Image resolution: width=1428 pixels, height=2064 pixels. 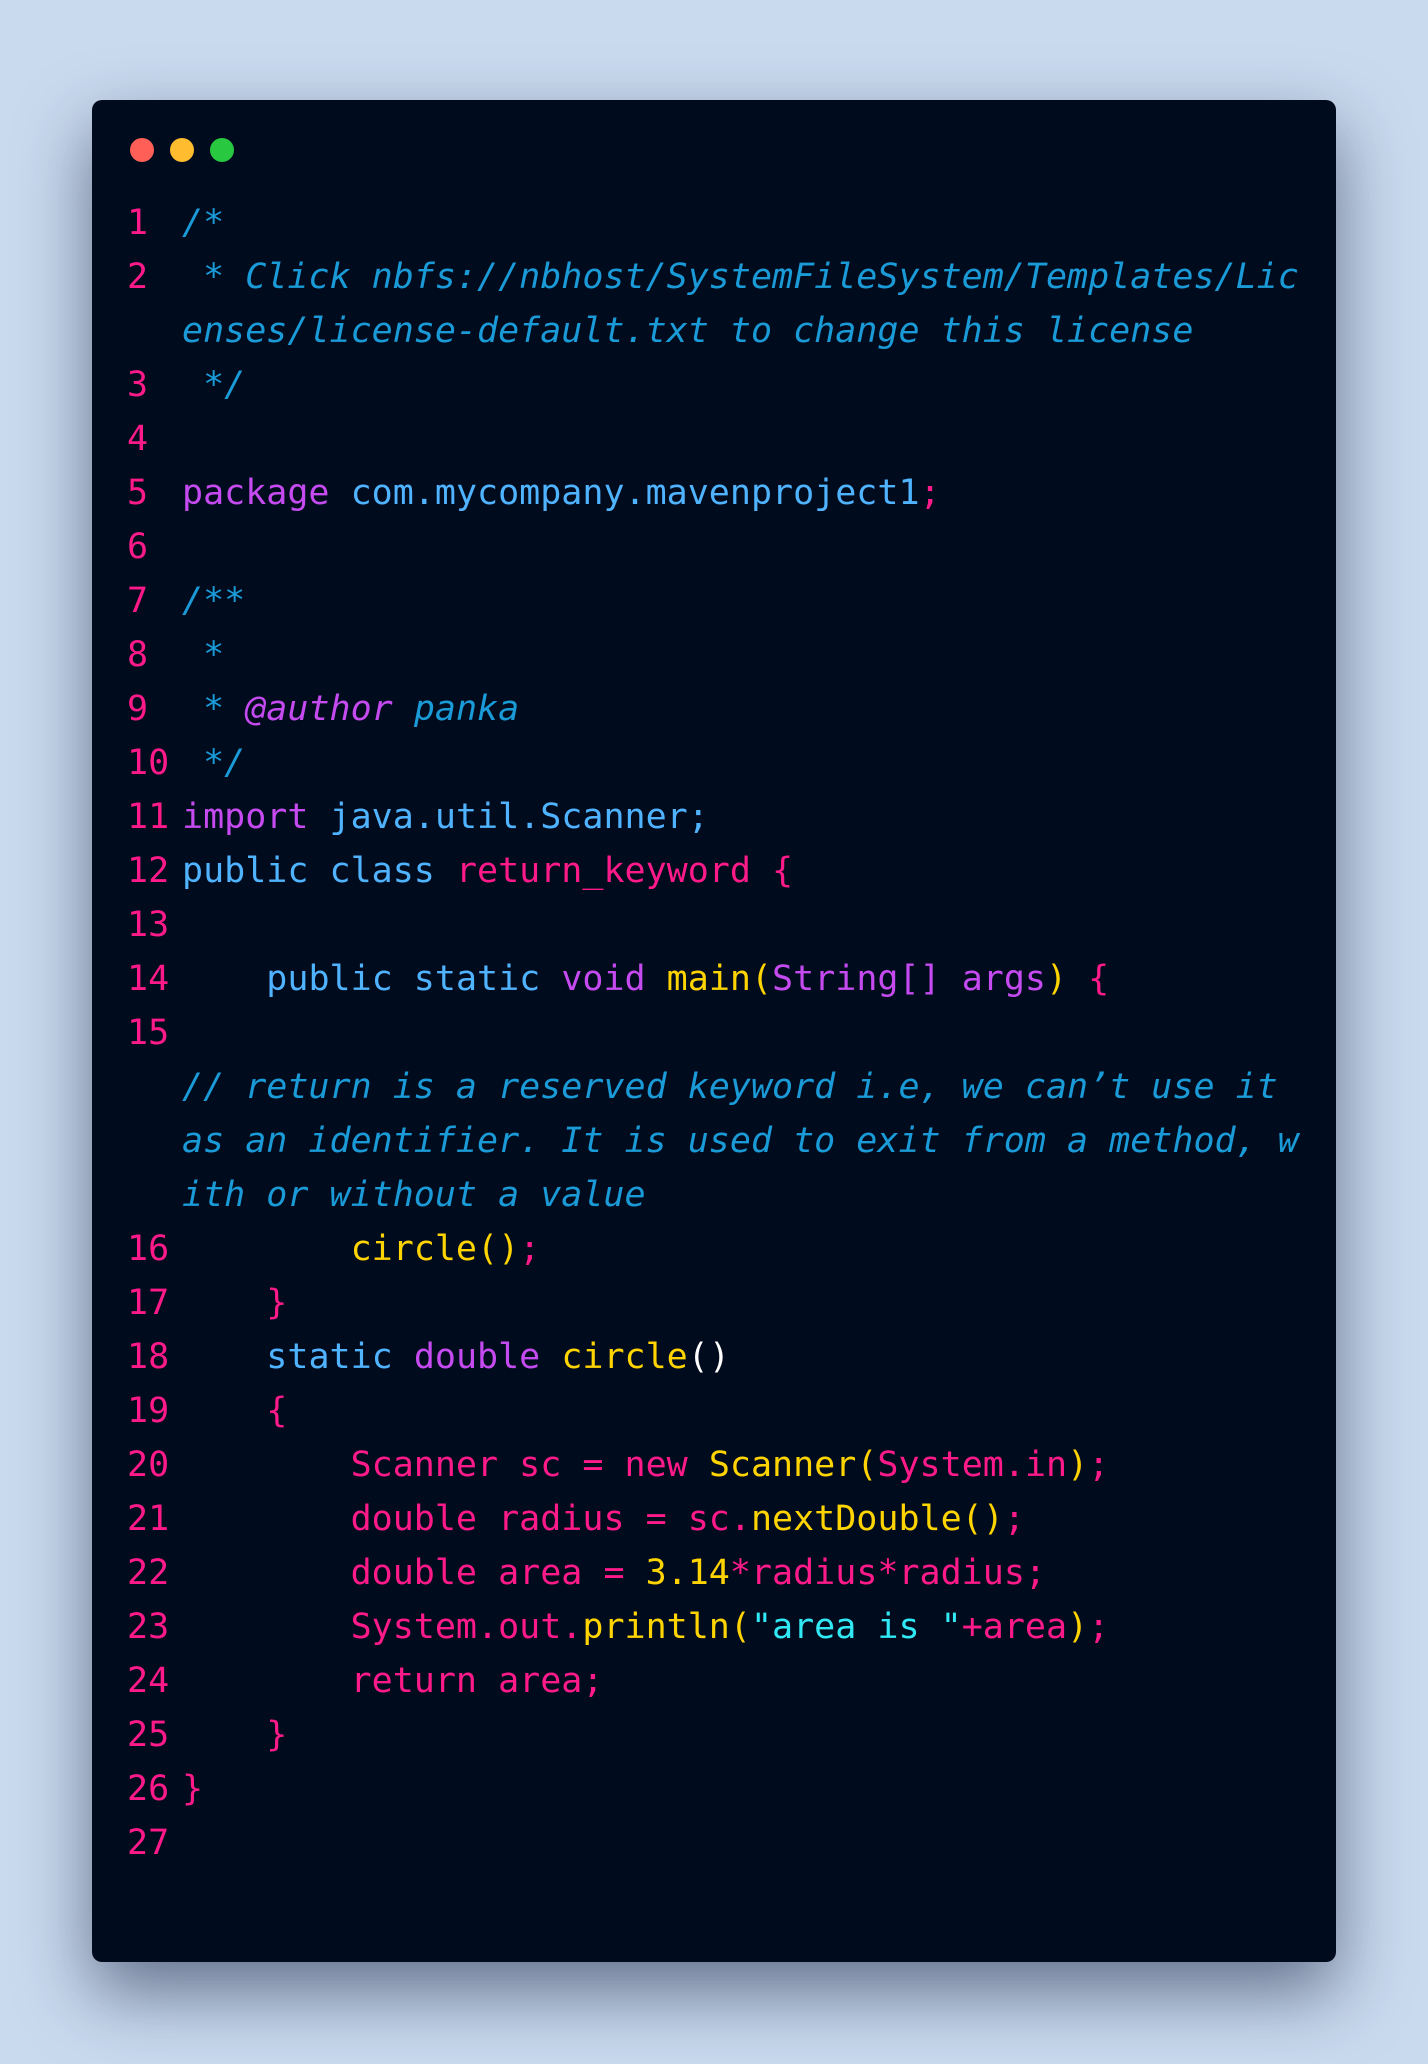 I want to click on line-content: static double circle(), so click(x=749, y=1357).